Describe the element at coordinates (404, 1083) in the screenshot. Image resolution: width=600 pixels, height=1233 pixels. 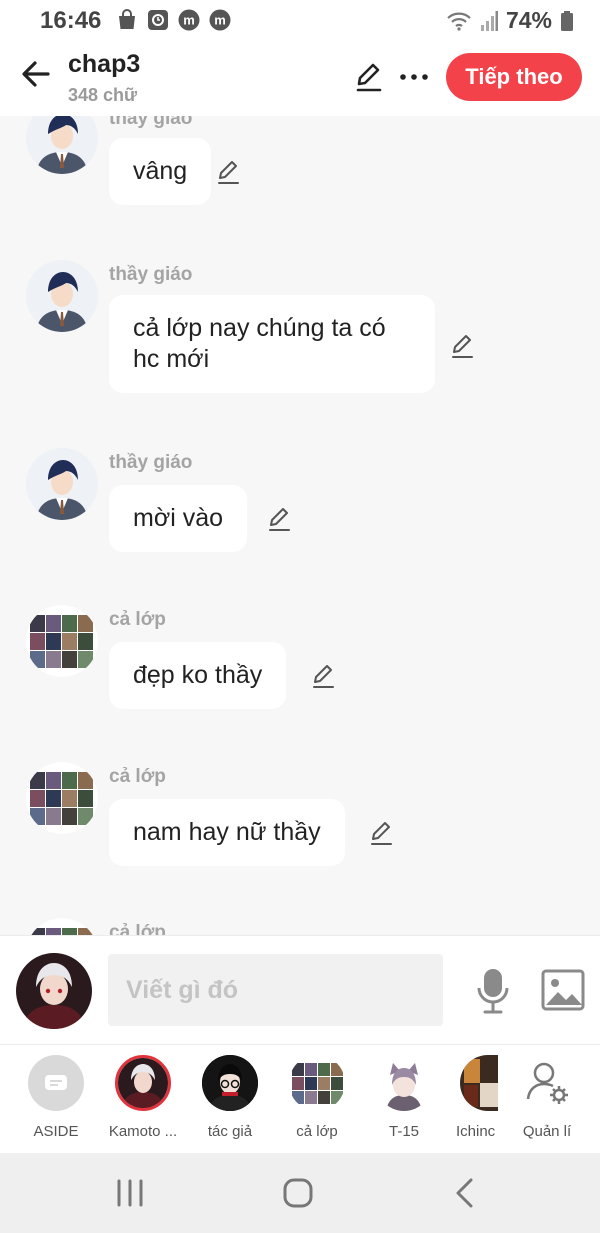
I see `t15-avatar` at that location.